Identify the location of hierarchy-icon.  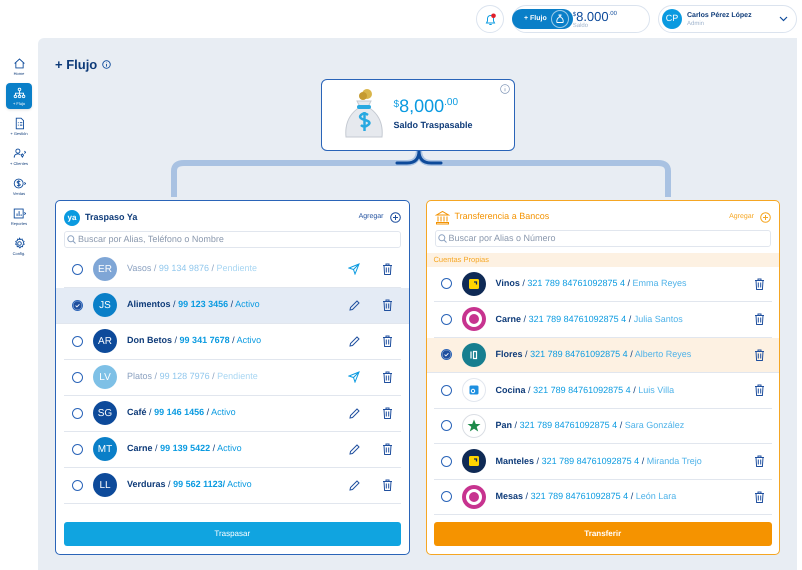
(19, 93).